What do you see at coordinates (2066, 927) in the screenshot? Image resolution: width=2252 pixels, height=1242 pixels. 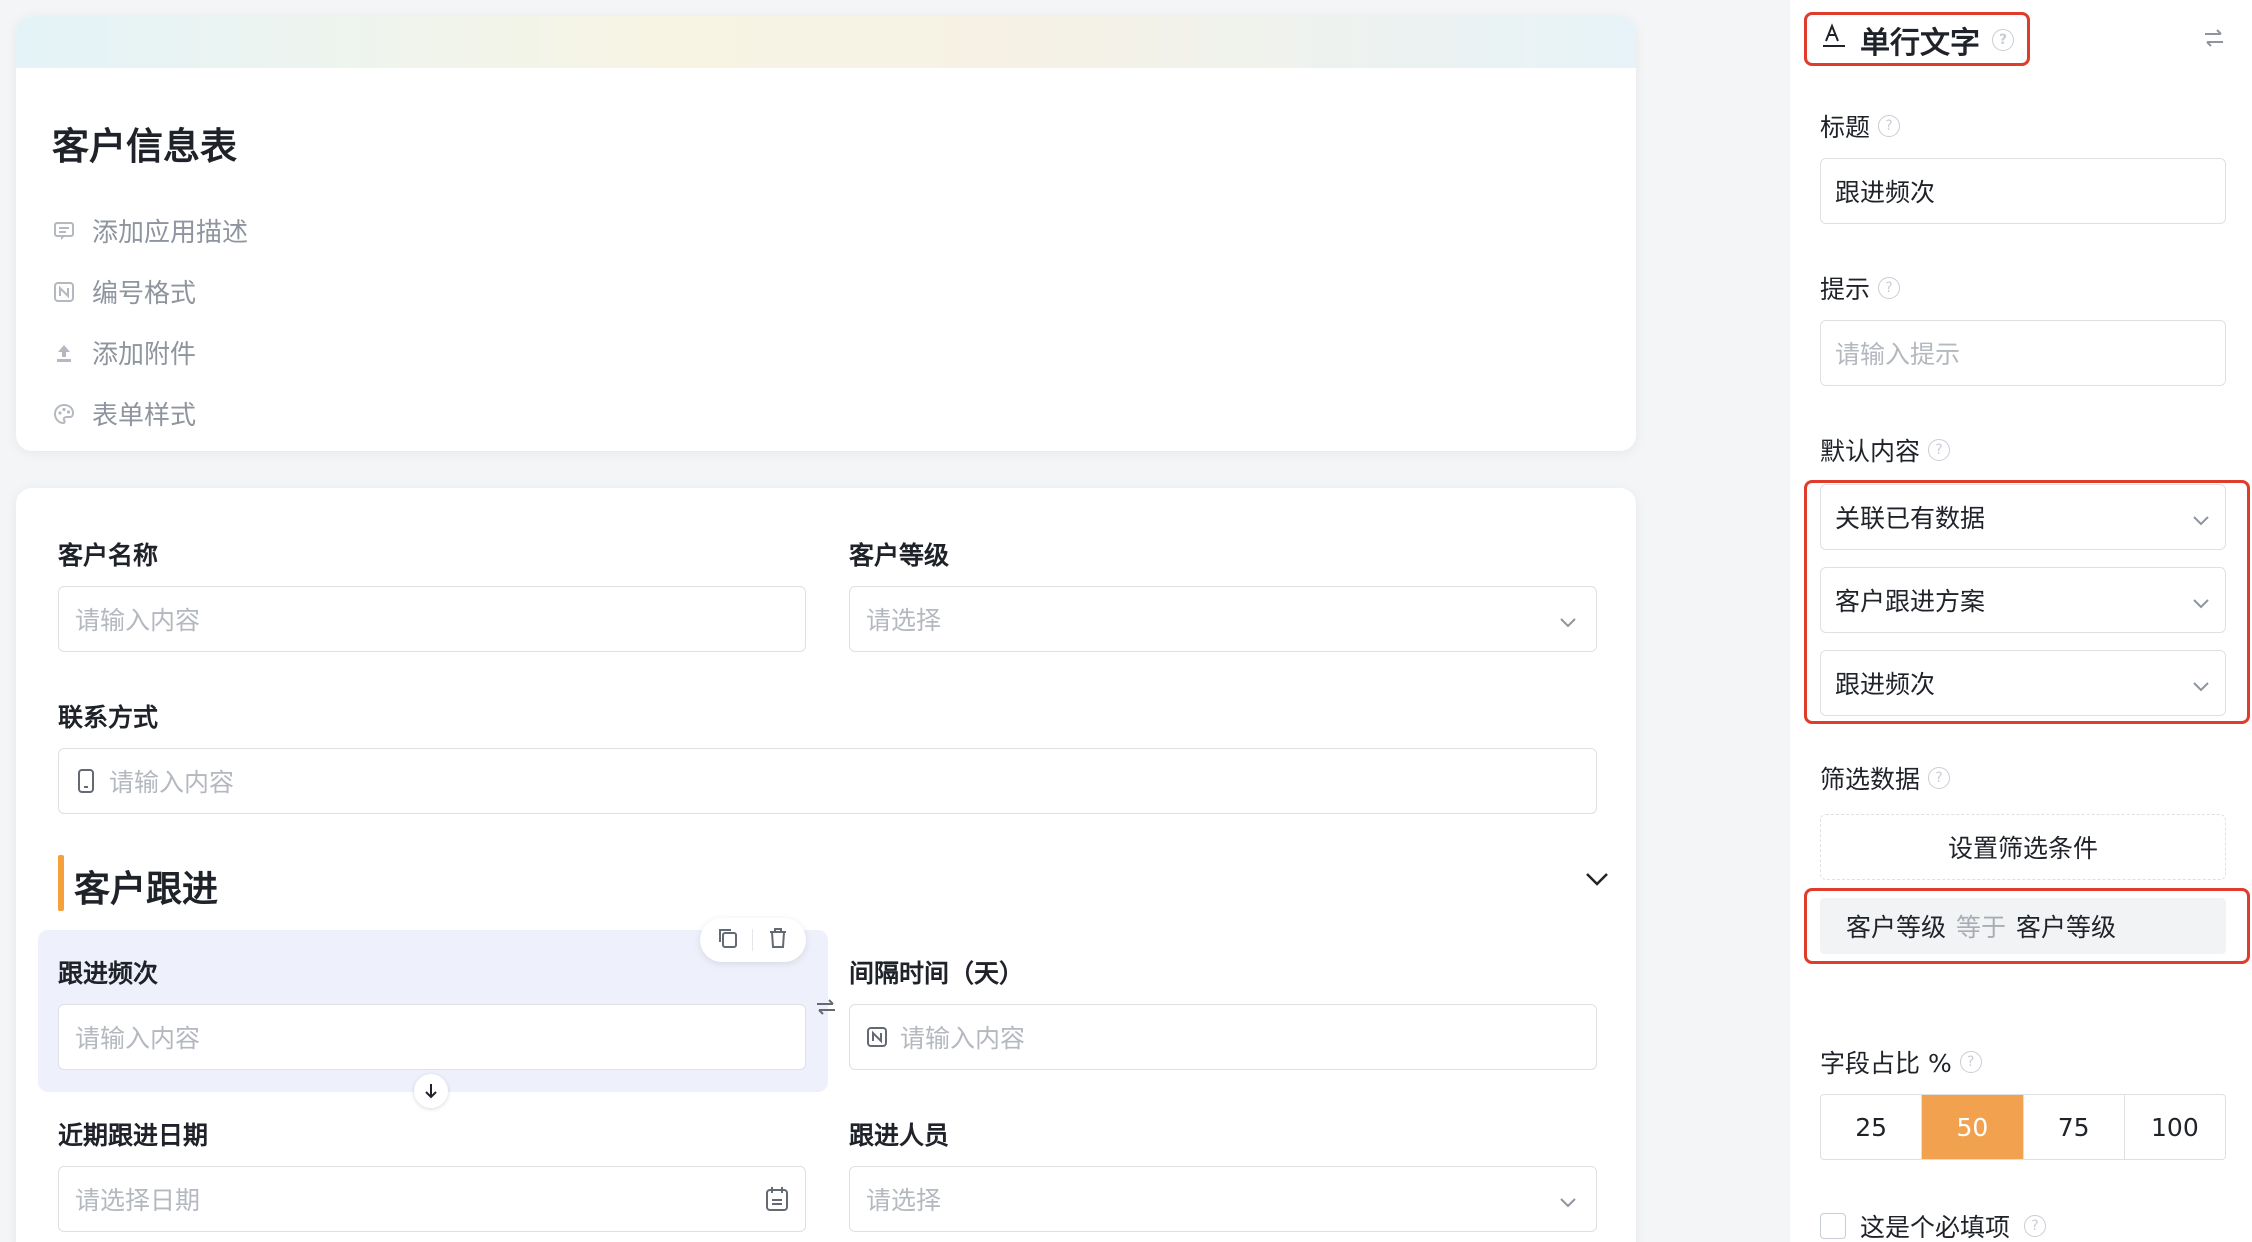 I see `condition-value: 客户等级` at bounding box center [2066, 927].